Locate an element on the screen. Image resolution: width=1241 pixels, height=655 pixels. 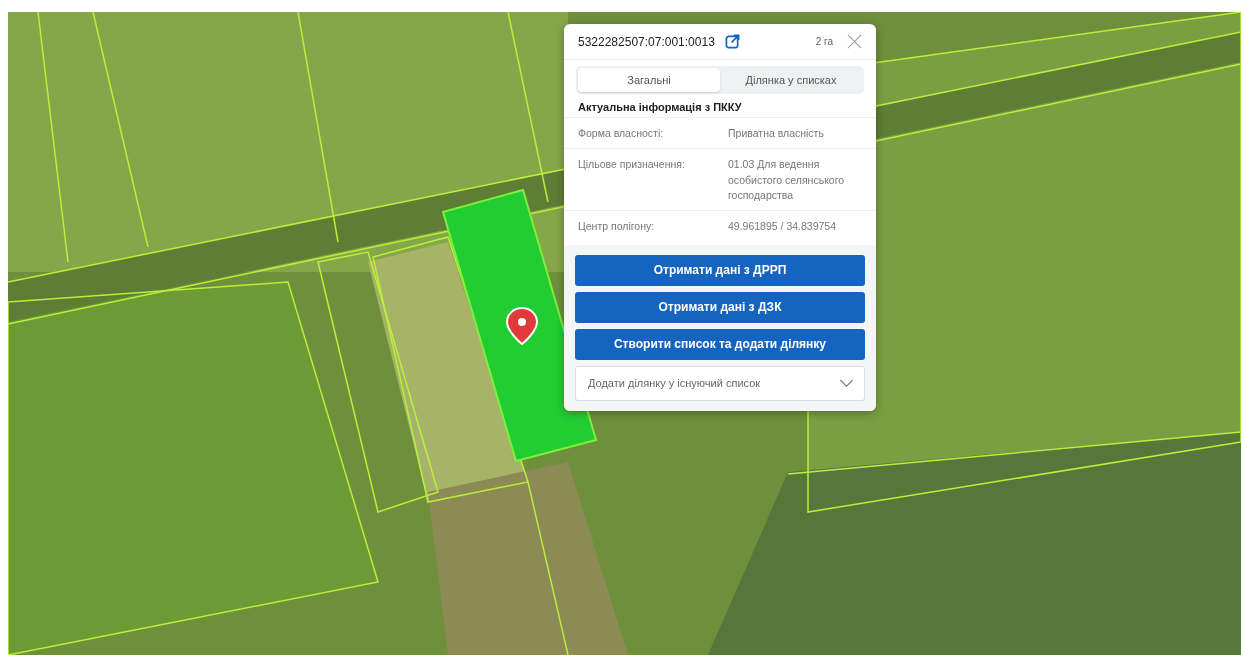
field-value: 01.03 Для ведення особистого селянського господарства is located at coordinates (787, 180).